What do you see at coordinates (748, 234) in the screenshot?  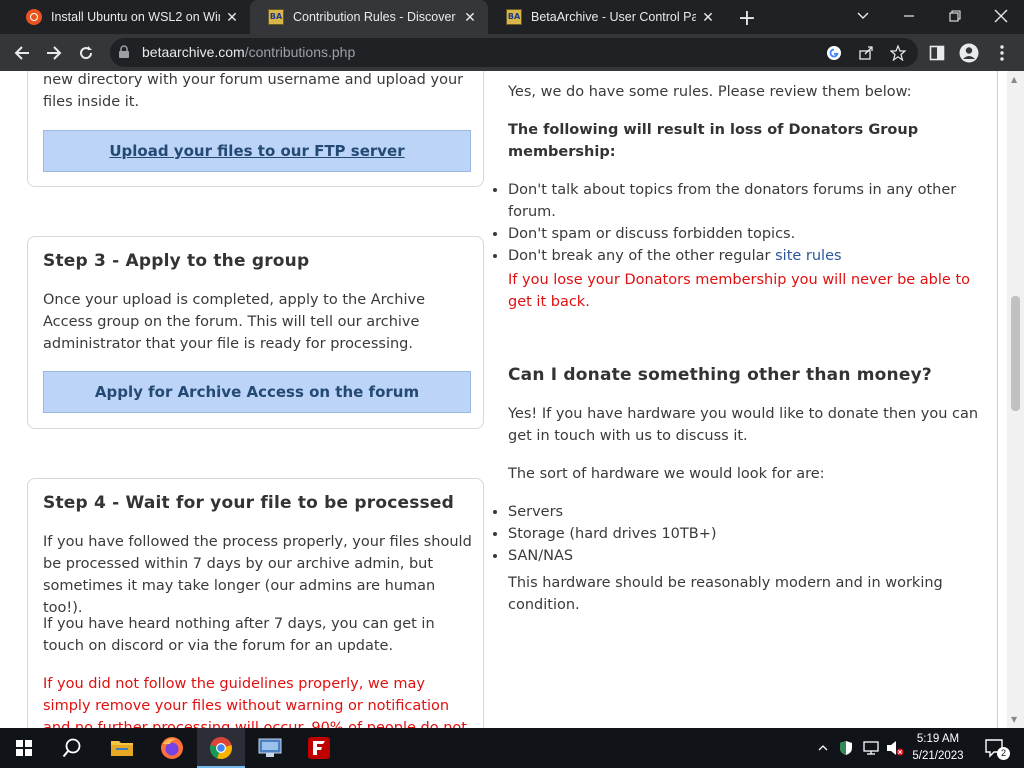 I see `list-item: Don't spam or discuss forbidden topics.` at bounding box center [748, 234].